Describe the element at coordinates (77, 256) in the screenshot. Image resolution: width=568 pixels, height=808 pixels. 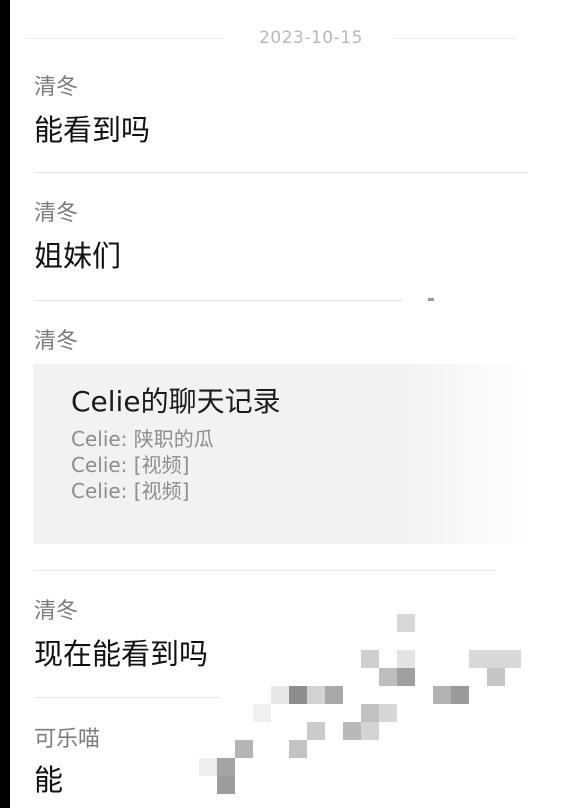
I see `message-text: 姐妹们` at that location.